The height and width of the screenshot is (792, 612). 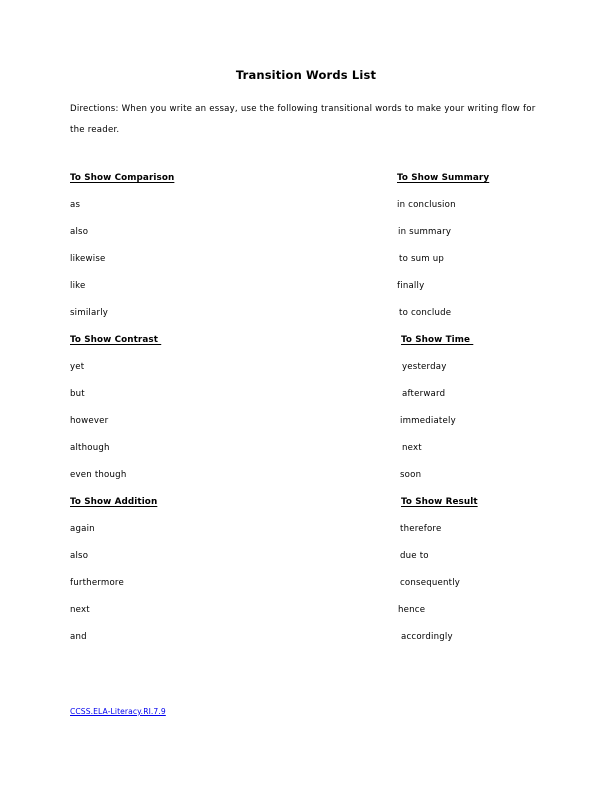 I want to click on section-heading-text: To Show Addition, so click(x=114, y=502).